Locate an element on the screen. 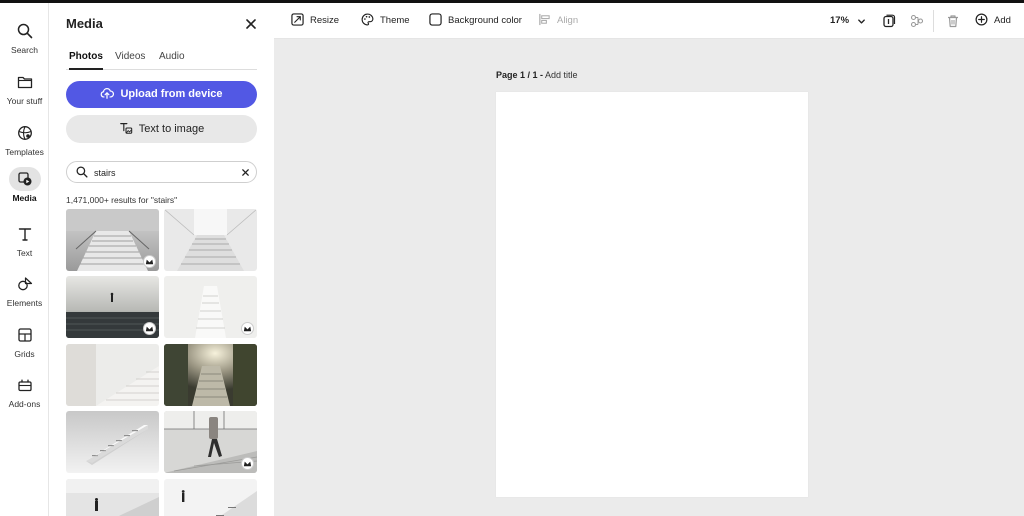  page-label: Page 1 / 1 - Add title is located at coordinates (537, 75).